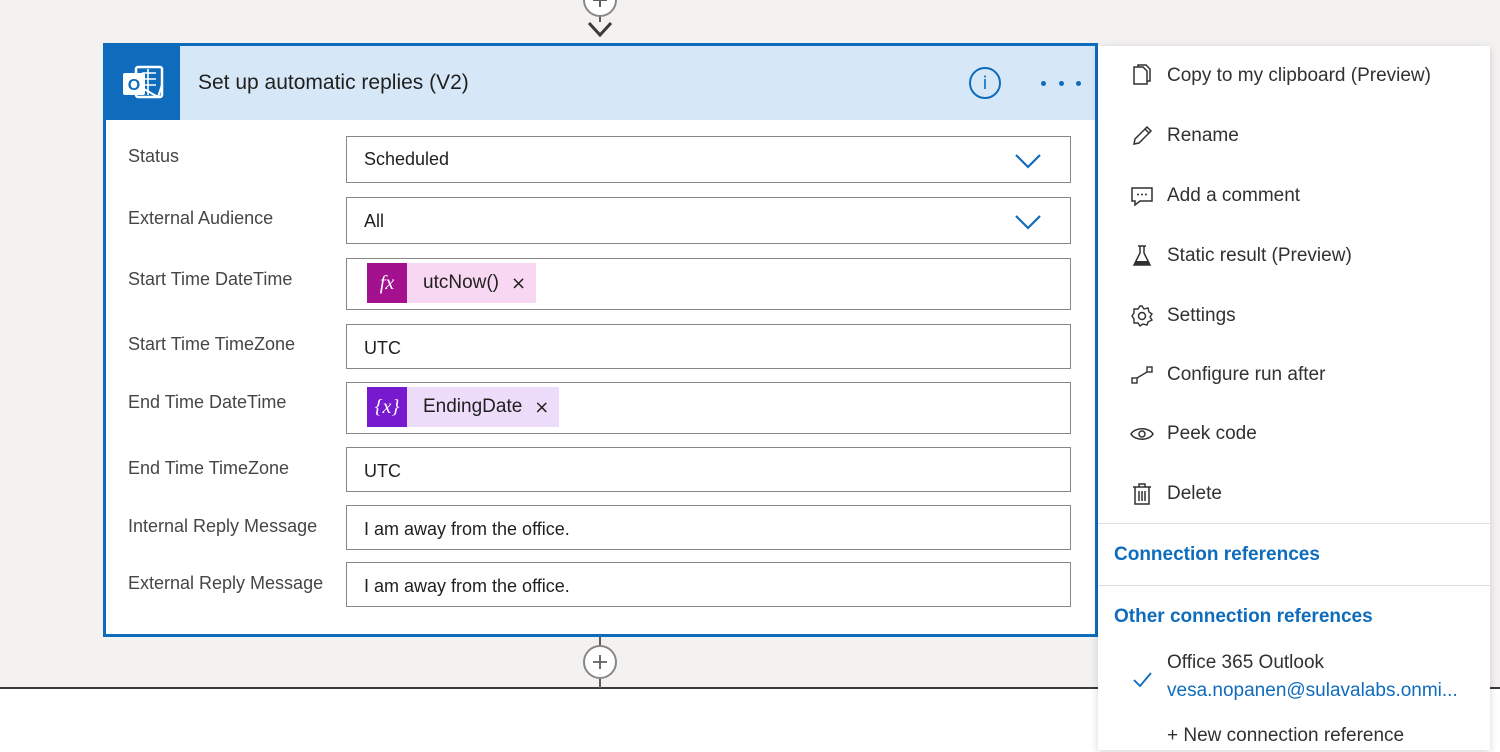 This screenshot has width=1500, height=752. I want to click on menu-item-configure-run-after: Configure run after, so click(1294, 375).